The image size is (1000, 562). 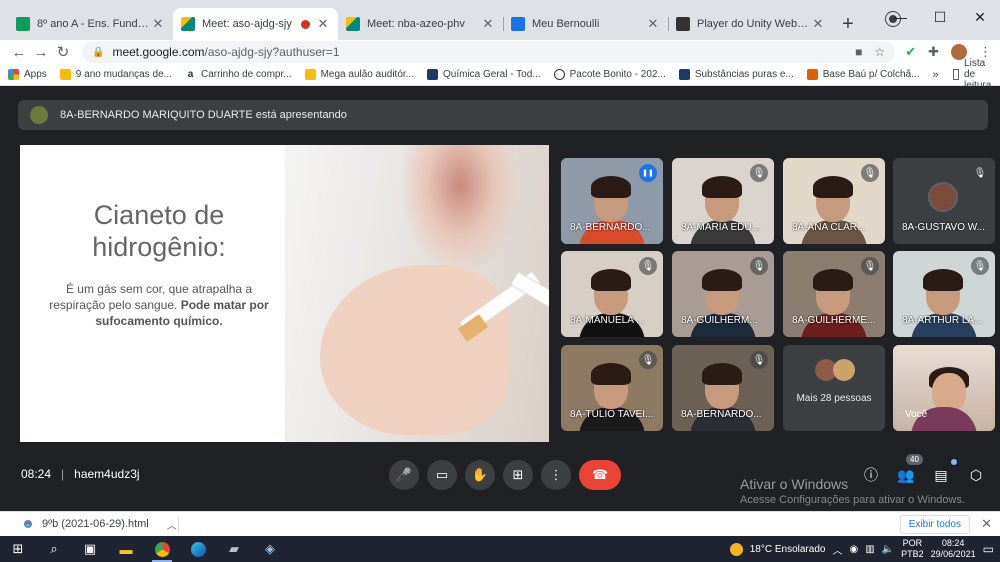 What do you see at coordinates (848, 24) in the screenshot?
I see `new-tab-icon: +` at bounding box center [848, 24].